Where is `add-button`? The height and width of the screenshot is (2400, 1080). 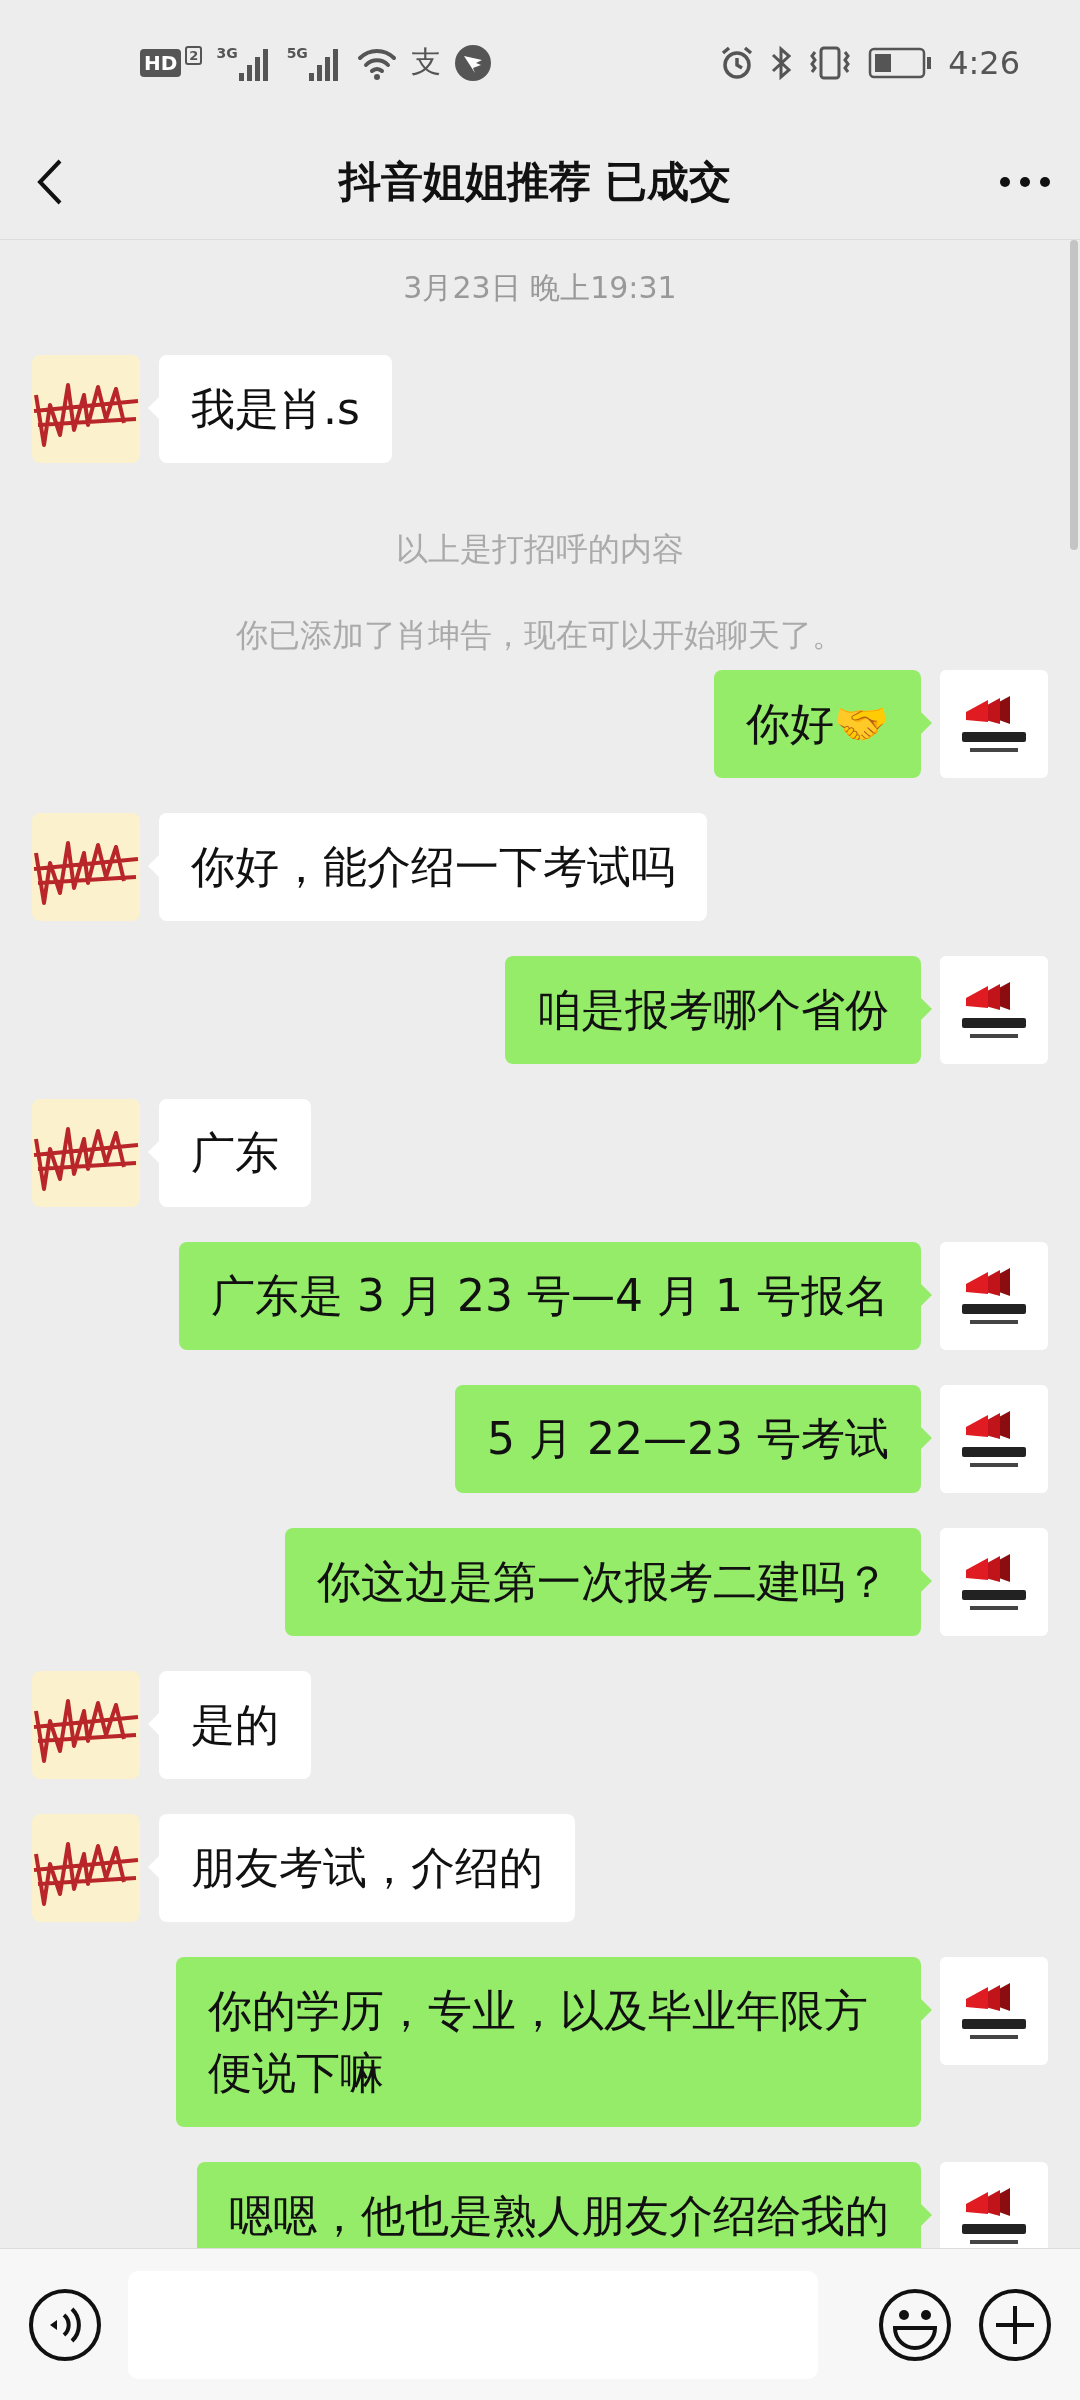 add-button is located at coordinates (1015, 2324).